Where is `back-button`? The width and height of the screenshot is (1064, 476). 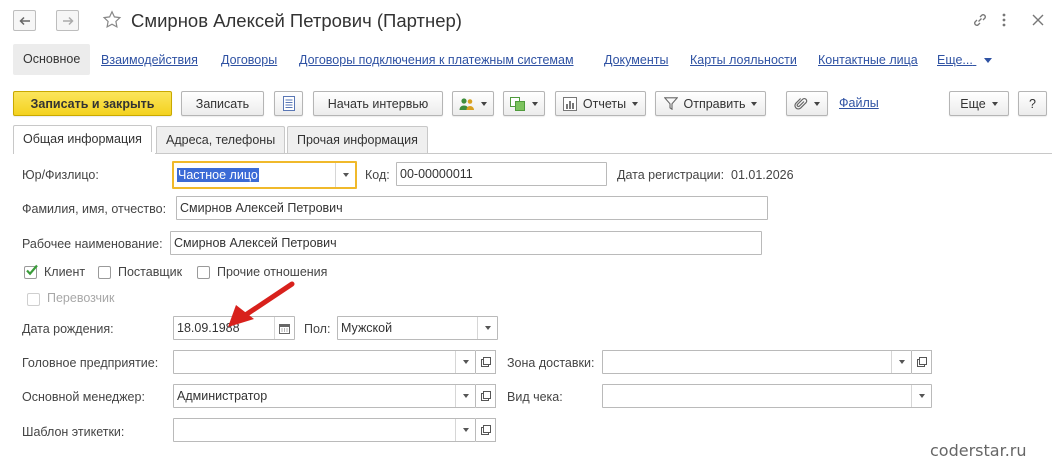
back-button is located at coordinates (24, 20).